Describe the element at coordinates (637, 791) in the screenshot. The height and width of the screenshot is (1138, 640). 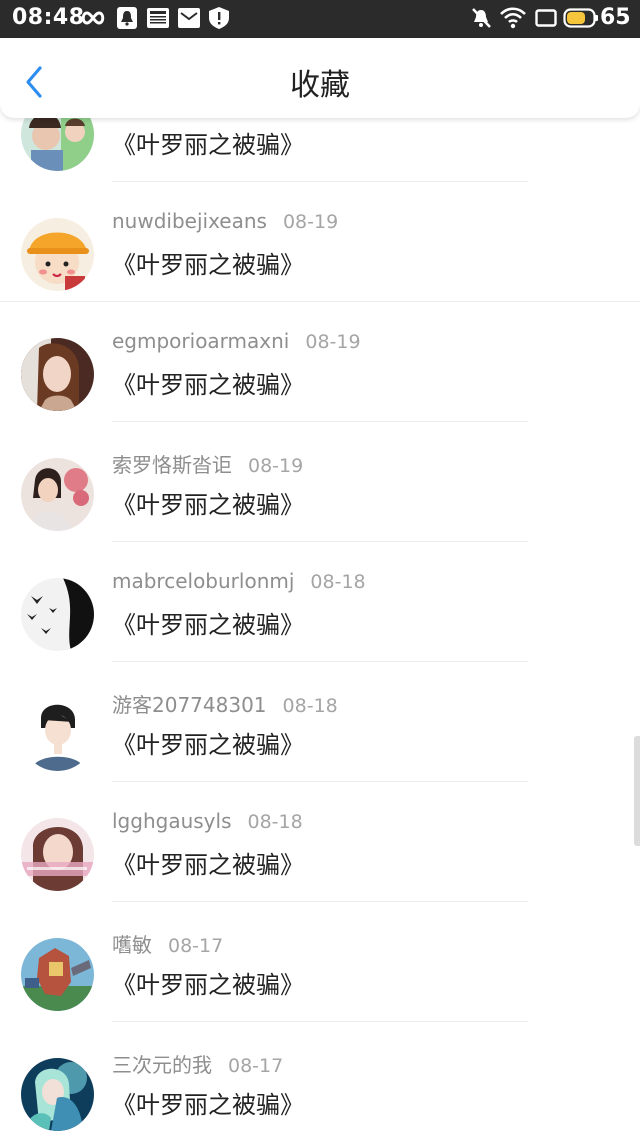
I see `scrollbar-handle` at that location.